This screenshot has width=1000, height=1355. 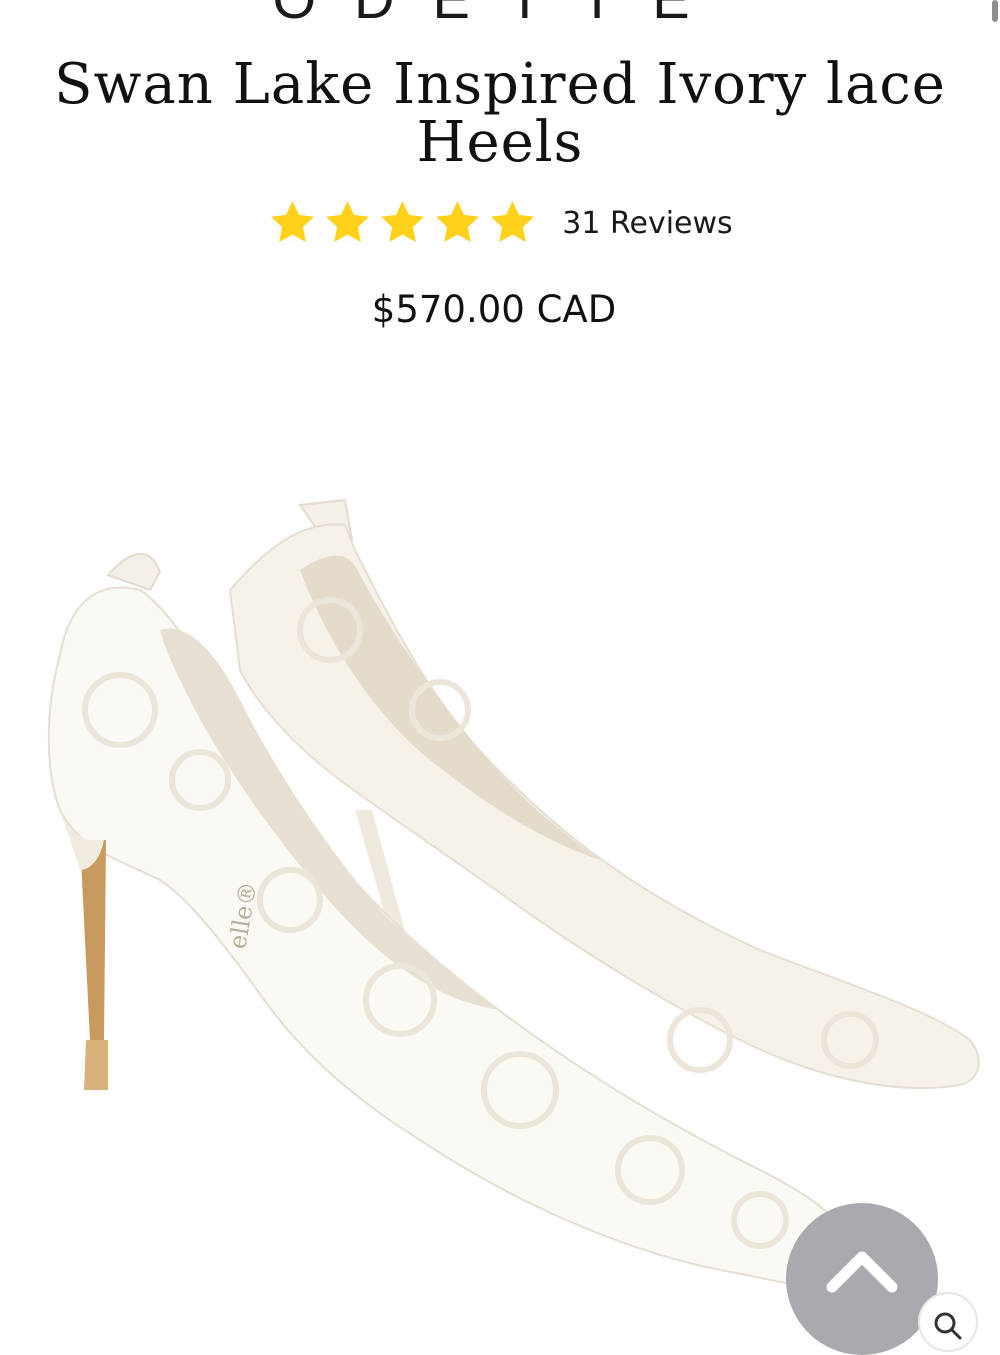 I want to click on search-widget-button, so click(x=948, y=1322).